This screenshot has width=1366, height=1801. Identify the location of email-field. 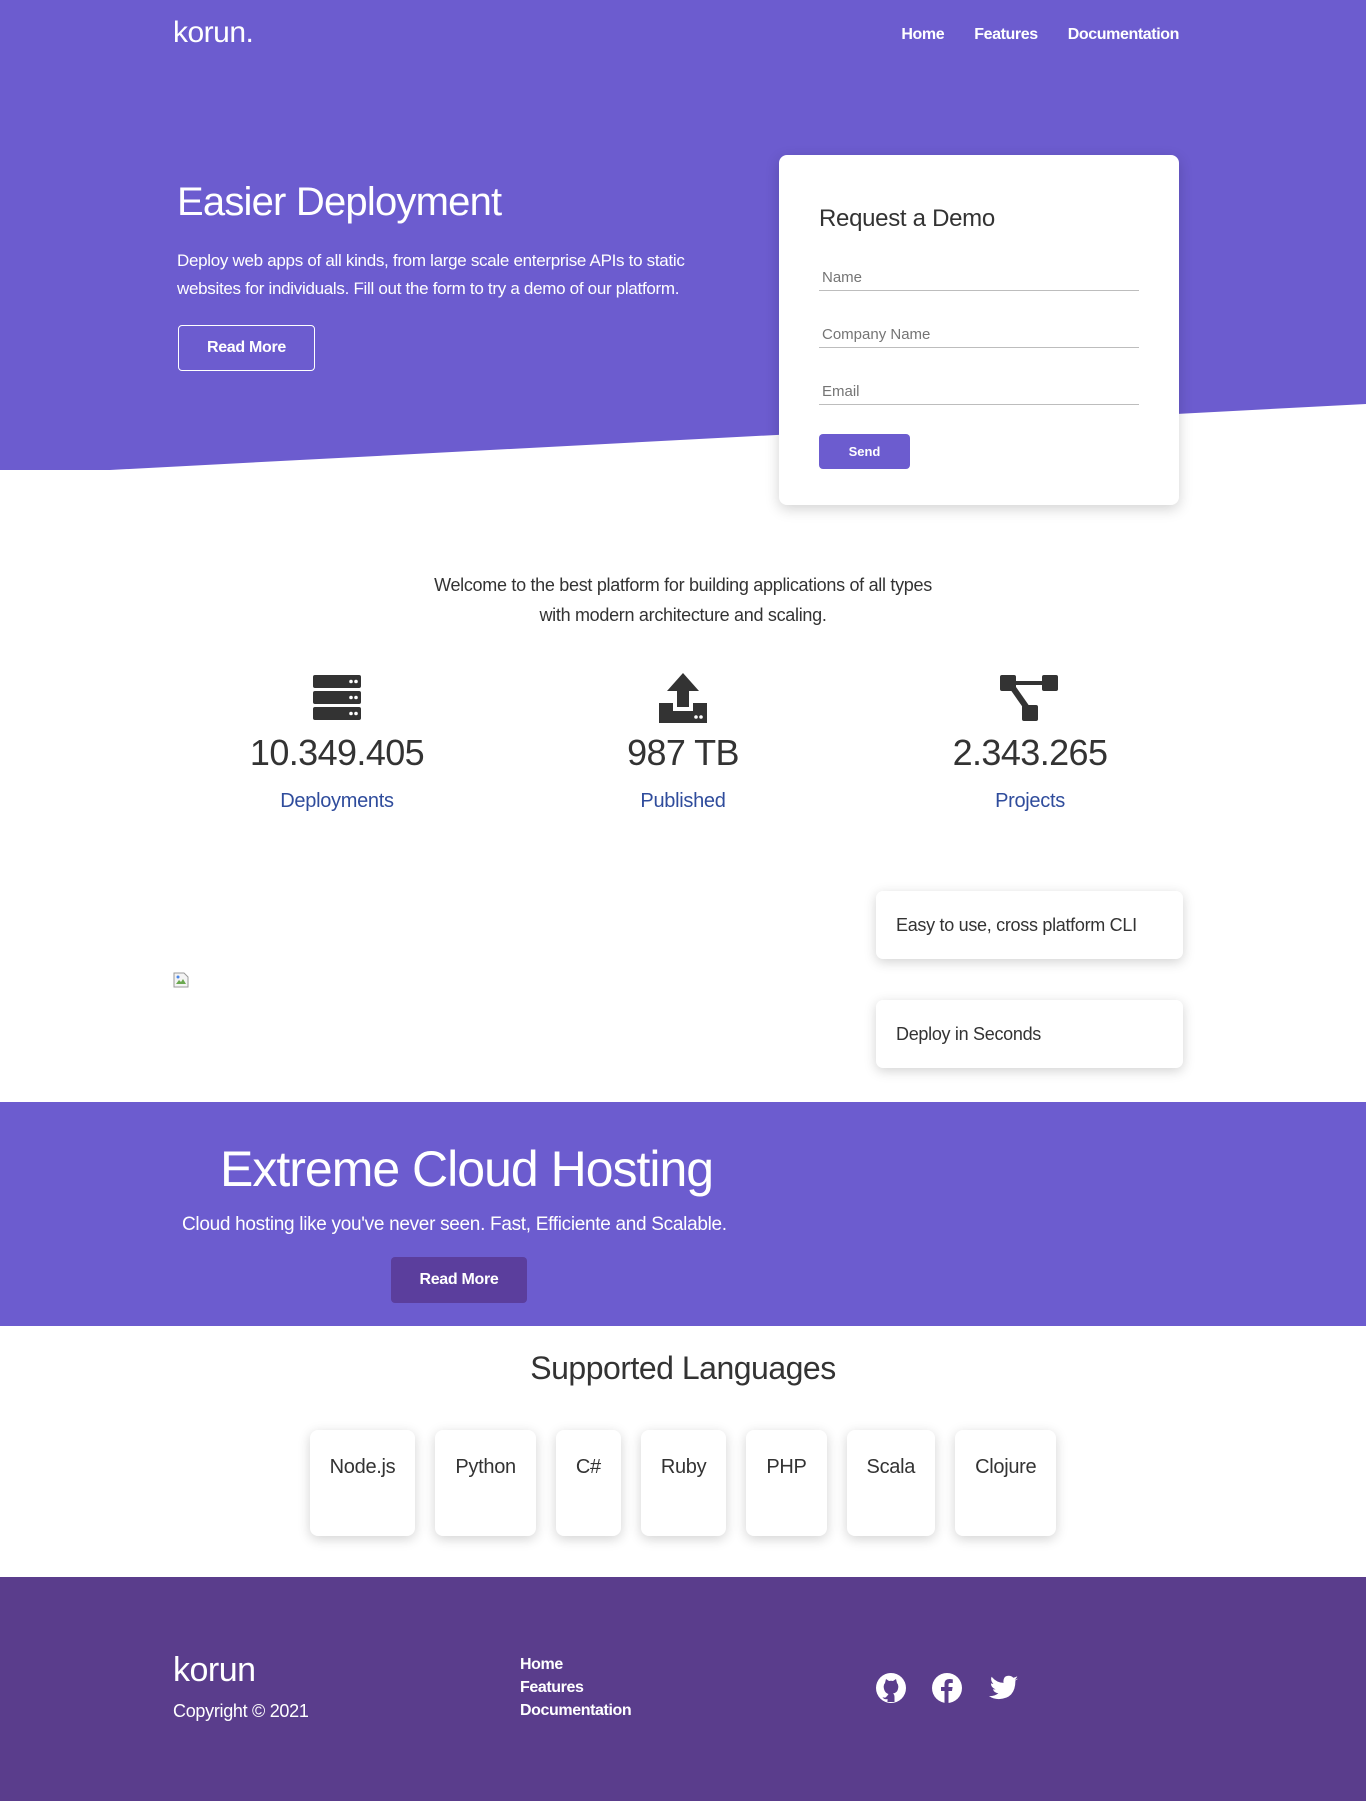
(979, 392).